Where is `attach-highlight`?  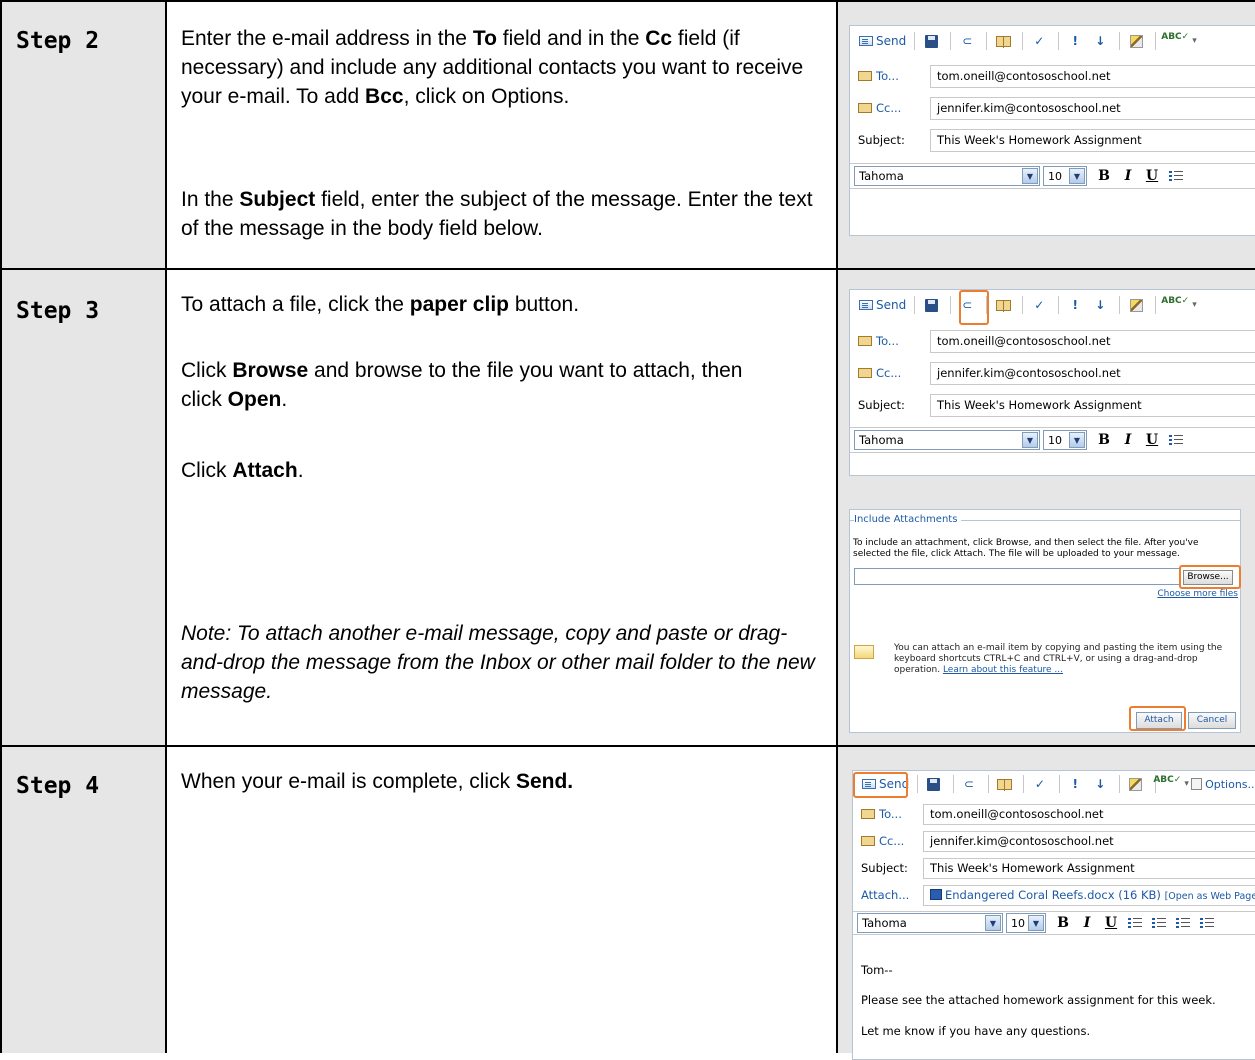
attach-highlight is located at coordinates (1157, 718).